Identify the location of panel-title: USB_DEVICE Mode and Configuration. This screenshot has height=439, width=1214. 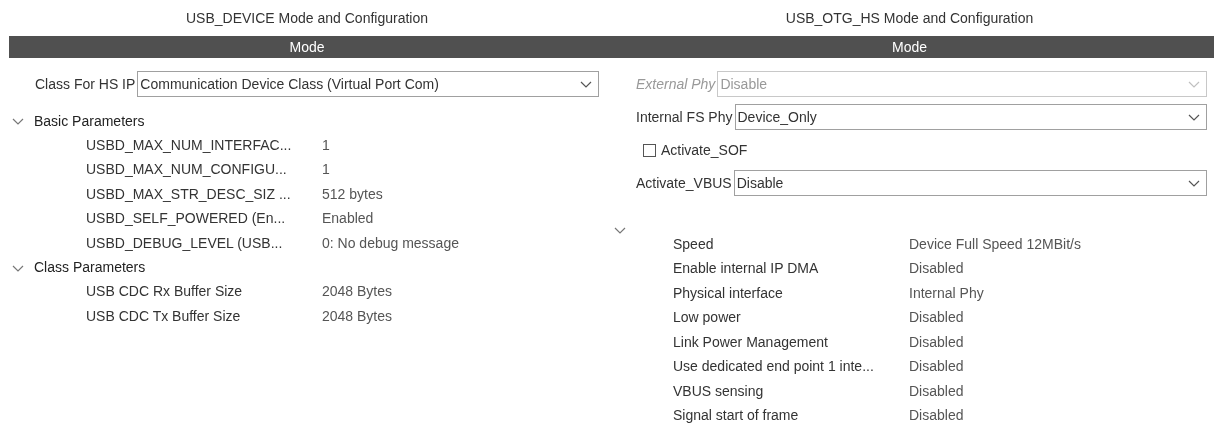
(307, 18).